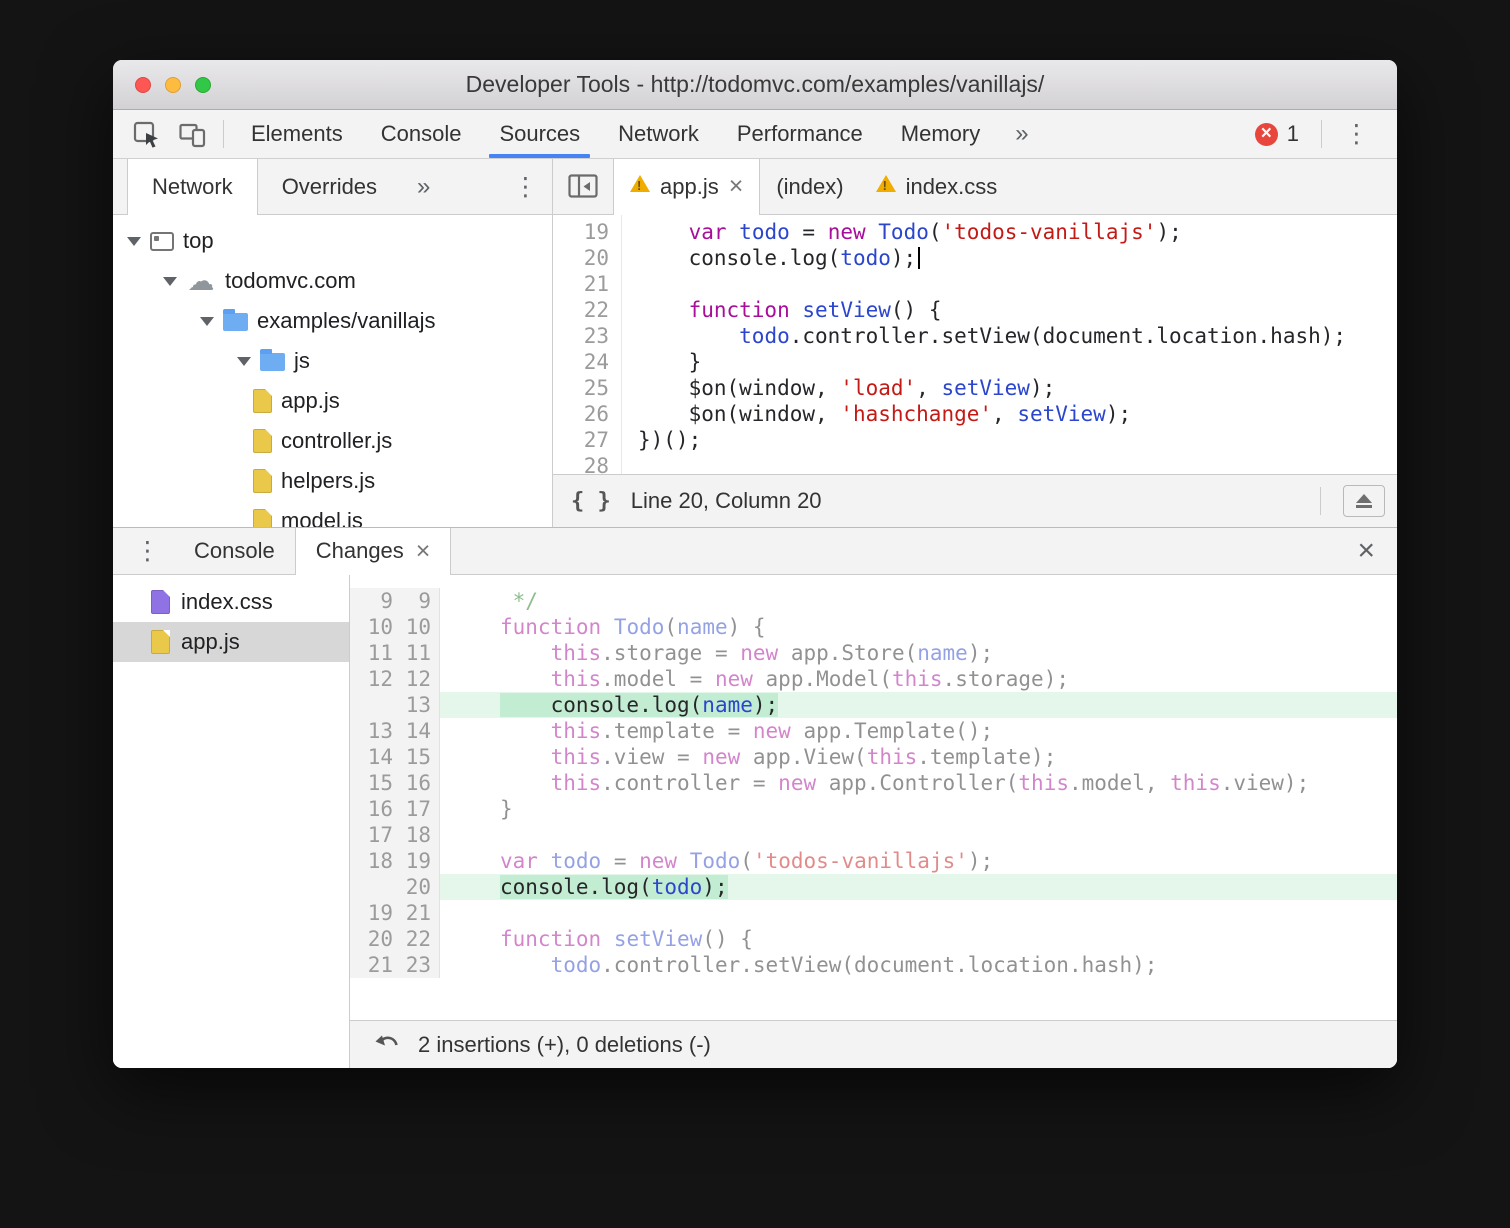 This screenshot has height=1228, width=1510. Describe the element at coordinates (759, 653) in the screenshot. I see `code-token: new` at that location.